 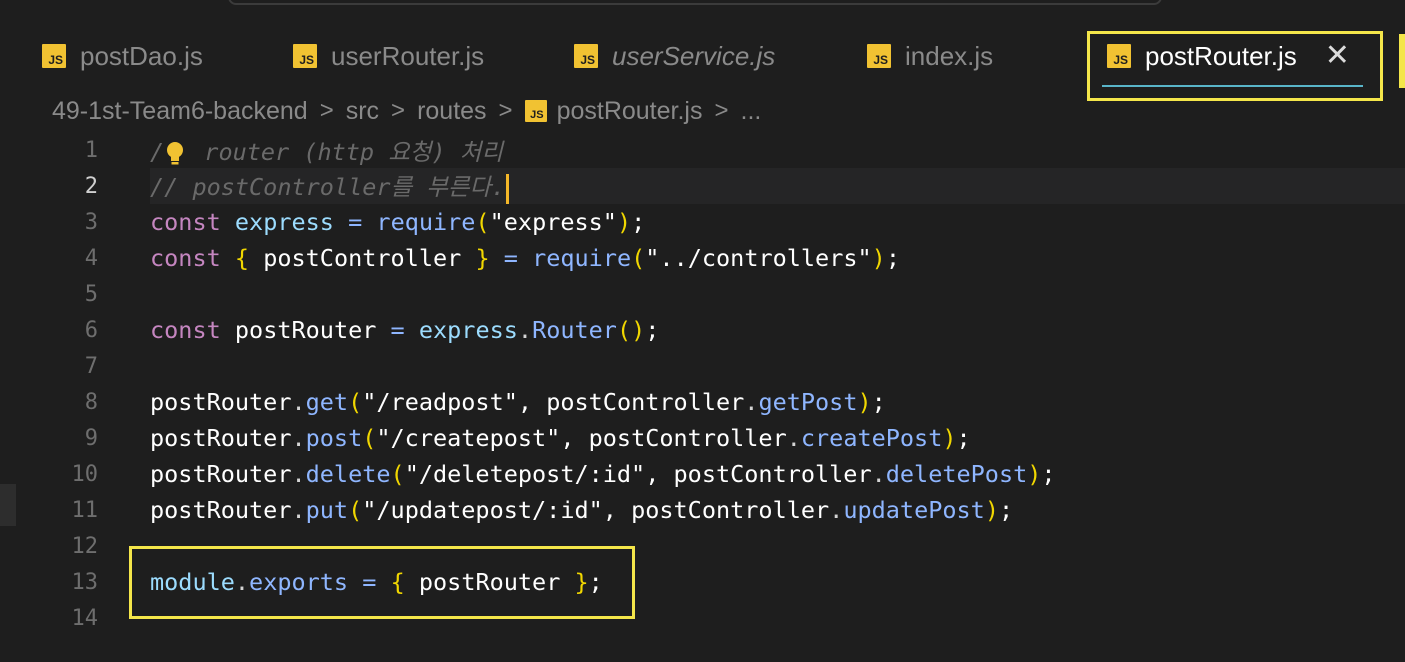 I want to click on code-line-12: 12, so click(x=702, y=546).